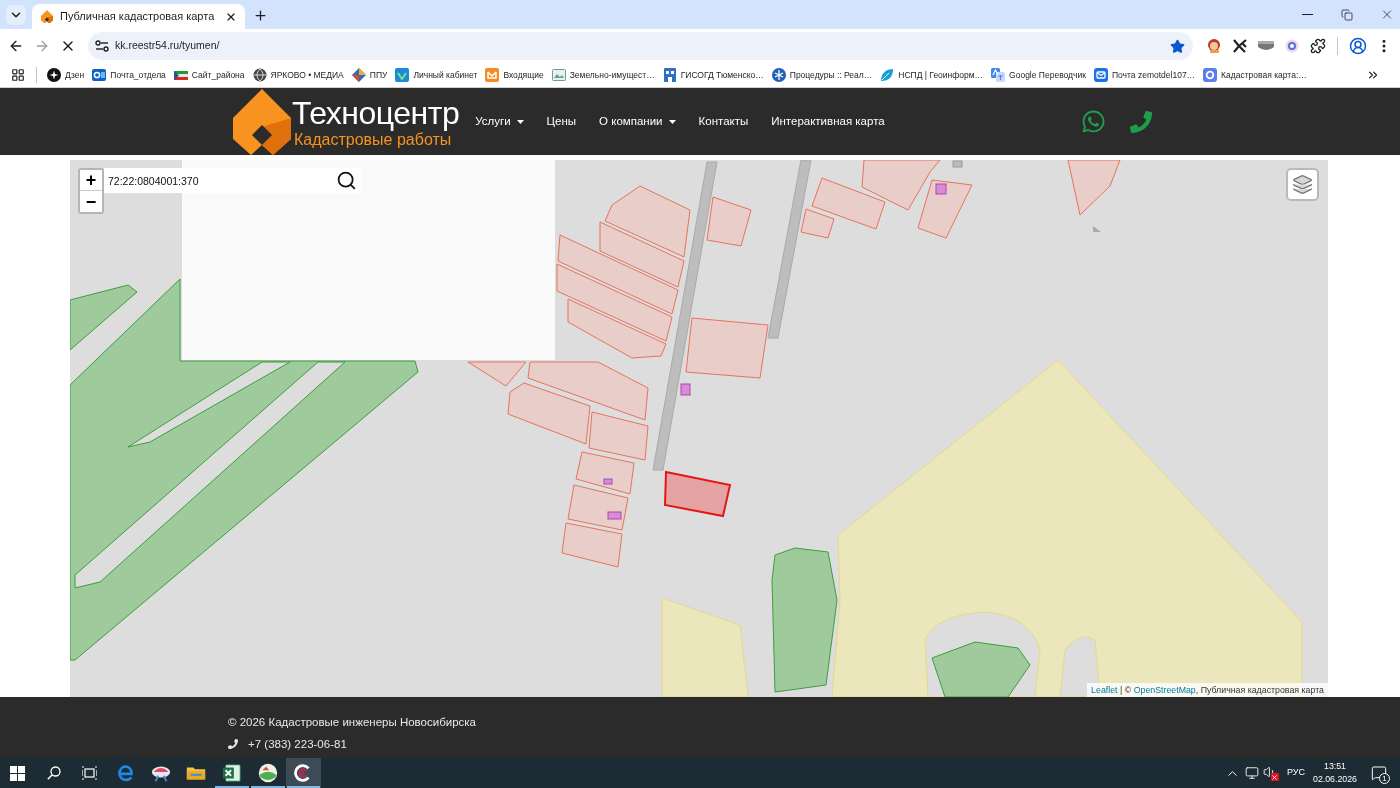  What do you see at coordinates (180, 75) in the screenshot?
I see `flag-icon` at bounding box center [180, 75].